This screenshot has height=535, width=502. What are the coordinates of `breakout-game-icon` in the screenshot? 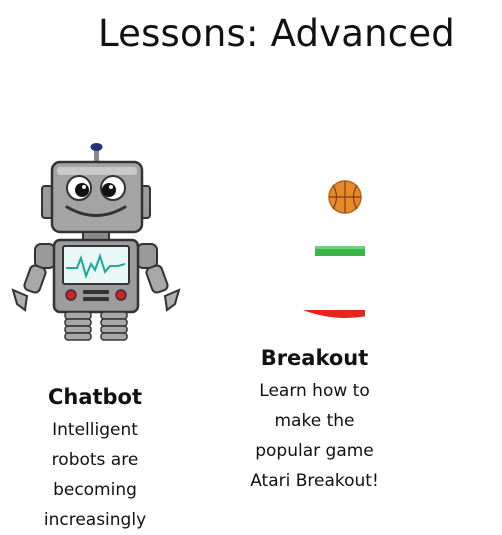 It's located at (315, 245).